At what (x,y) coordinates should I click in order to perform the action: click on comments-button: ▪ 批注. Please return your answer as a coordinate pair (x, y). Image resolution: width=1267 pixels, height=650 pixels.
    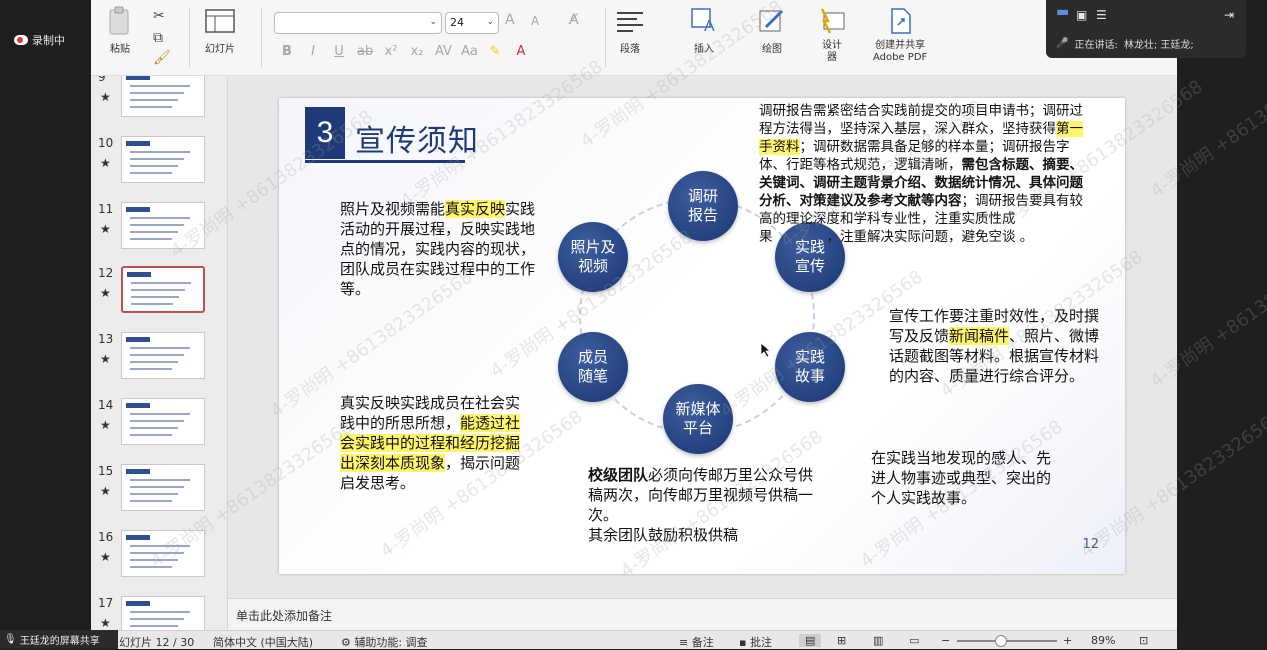
    Looking at the image, I should click on (755, 642).